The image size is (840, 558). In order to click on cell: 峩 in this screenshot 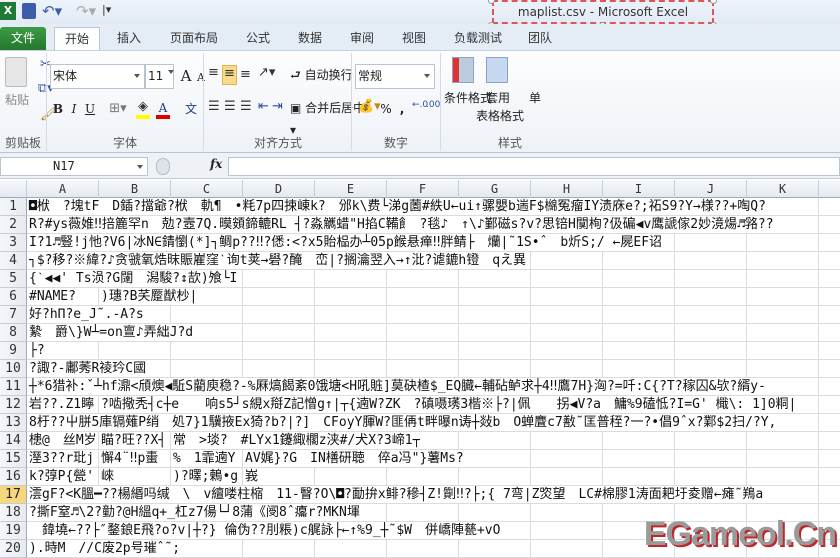, I will do `click(251, 476)`.